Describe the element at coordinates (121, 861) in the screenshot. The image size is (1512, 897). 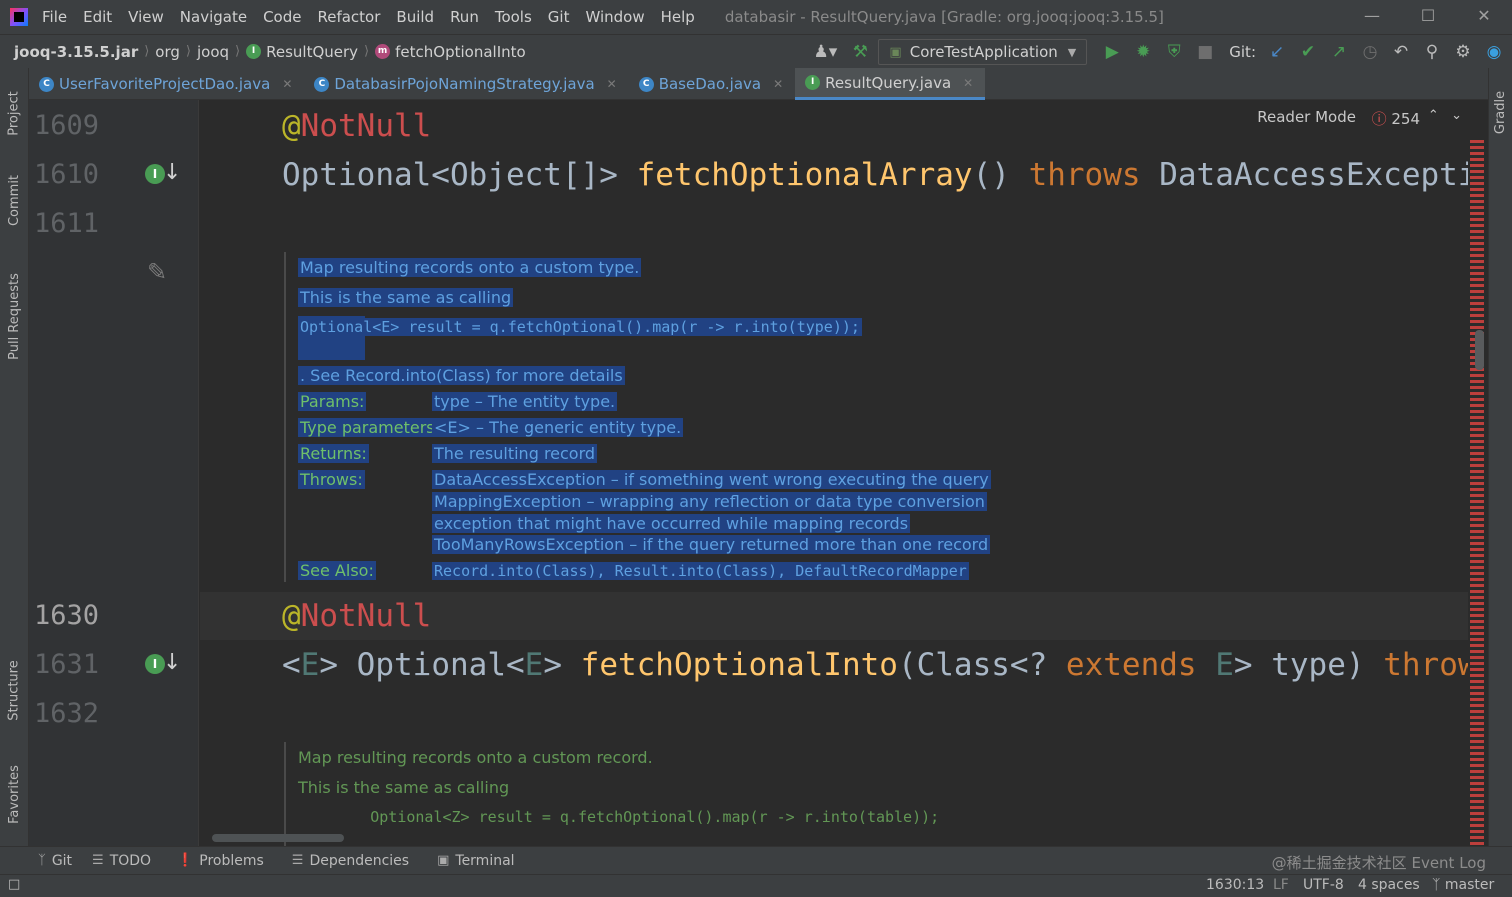
I see `tool-todo: ☰ TODO` at that location.